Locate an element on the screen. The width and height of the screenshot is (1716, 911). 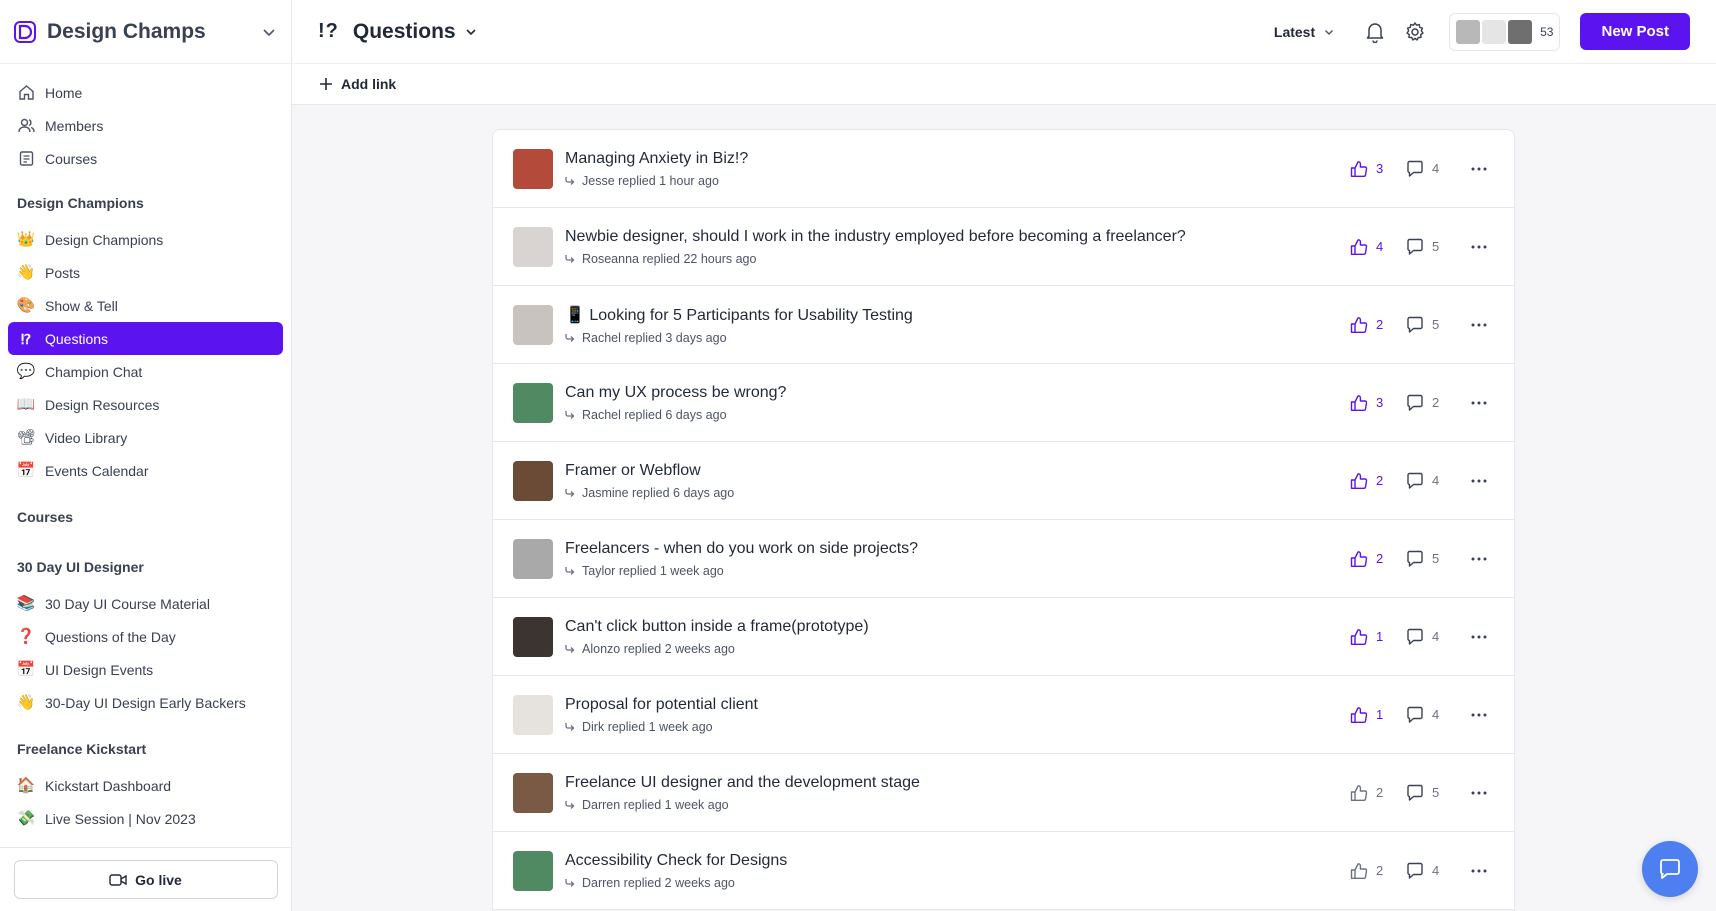
add-link-button: Add link is located at coordinates (357, 84).